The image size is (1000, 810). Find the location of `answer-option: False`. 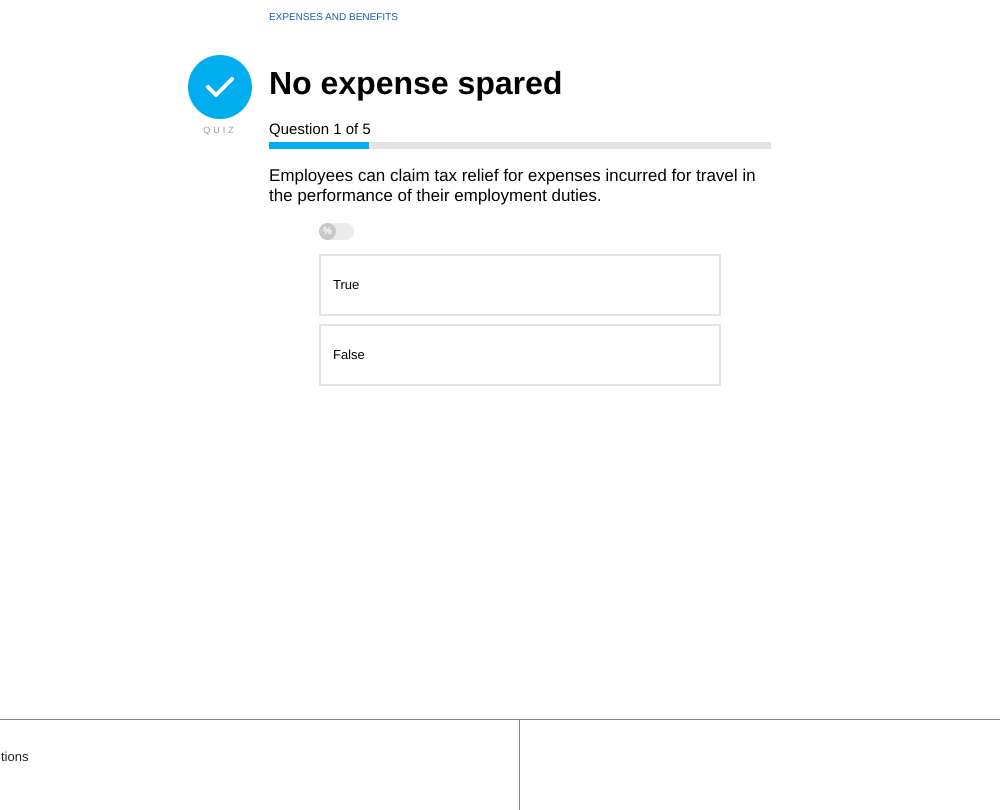

answer-option: False is located at coordinates (520, 355).